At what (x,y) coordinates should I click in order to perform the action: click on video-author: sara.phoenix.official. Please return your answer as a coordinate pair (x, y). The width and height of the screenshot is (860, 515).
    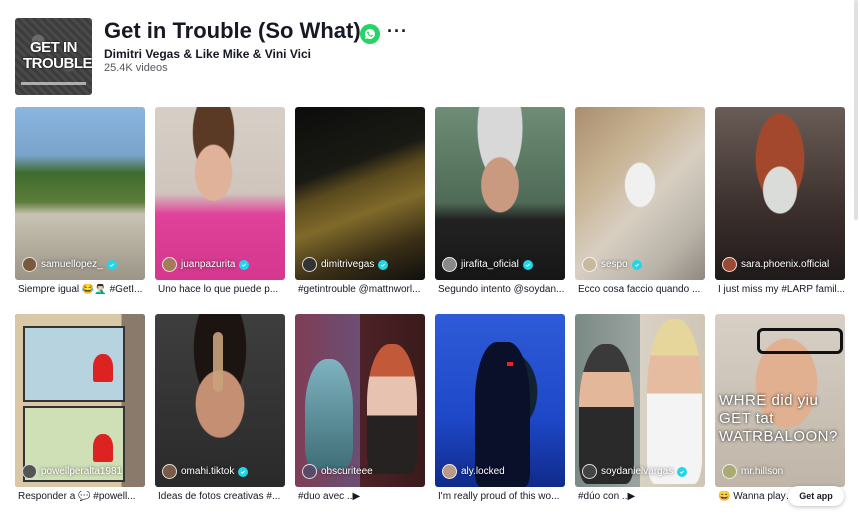
    Looking at the image, I should click on (775, 264).